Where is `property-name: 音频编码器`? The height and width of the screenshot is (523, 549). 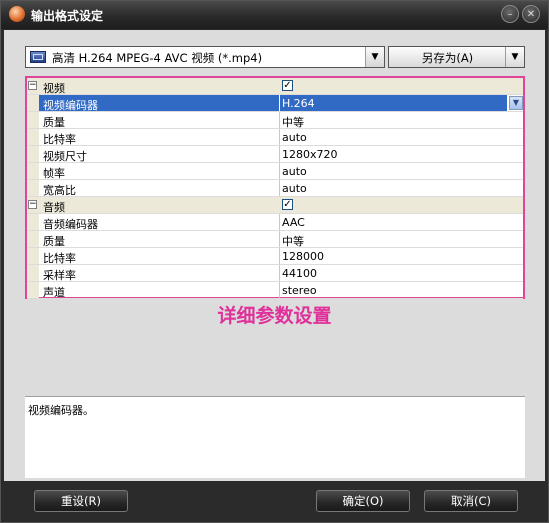
property-name: 音频编码器 is located at coordinates (70, 224).